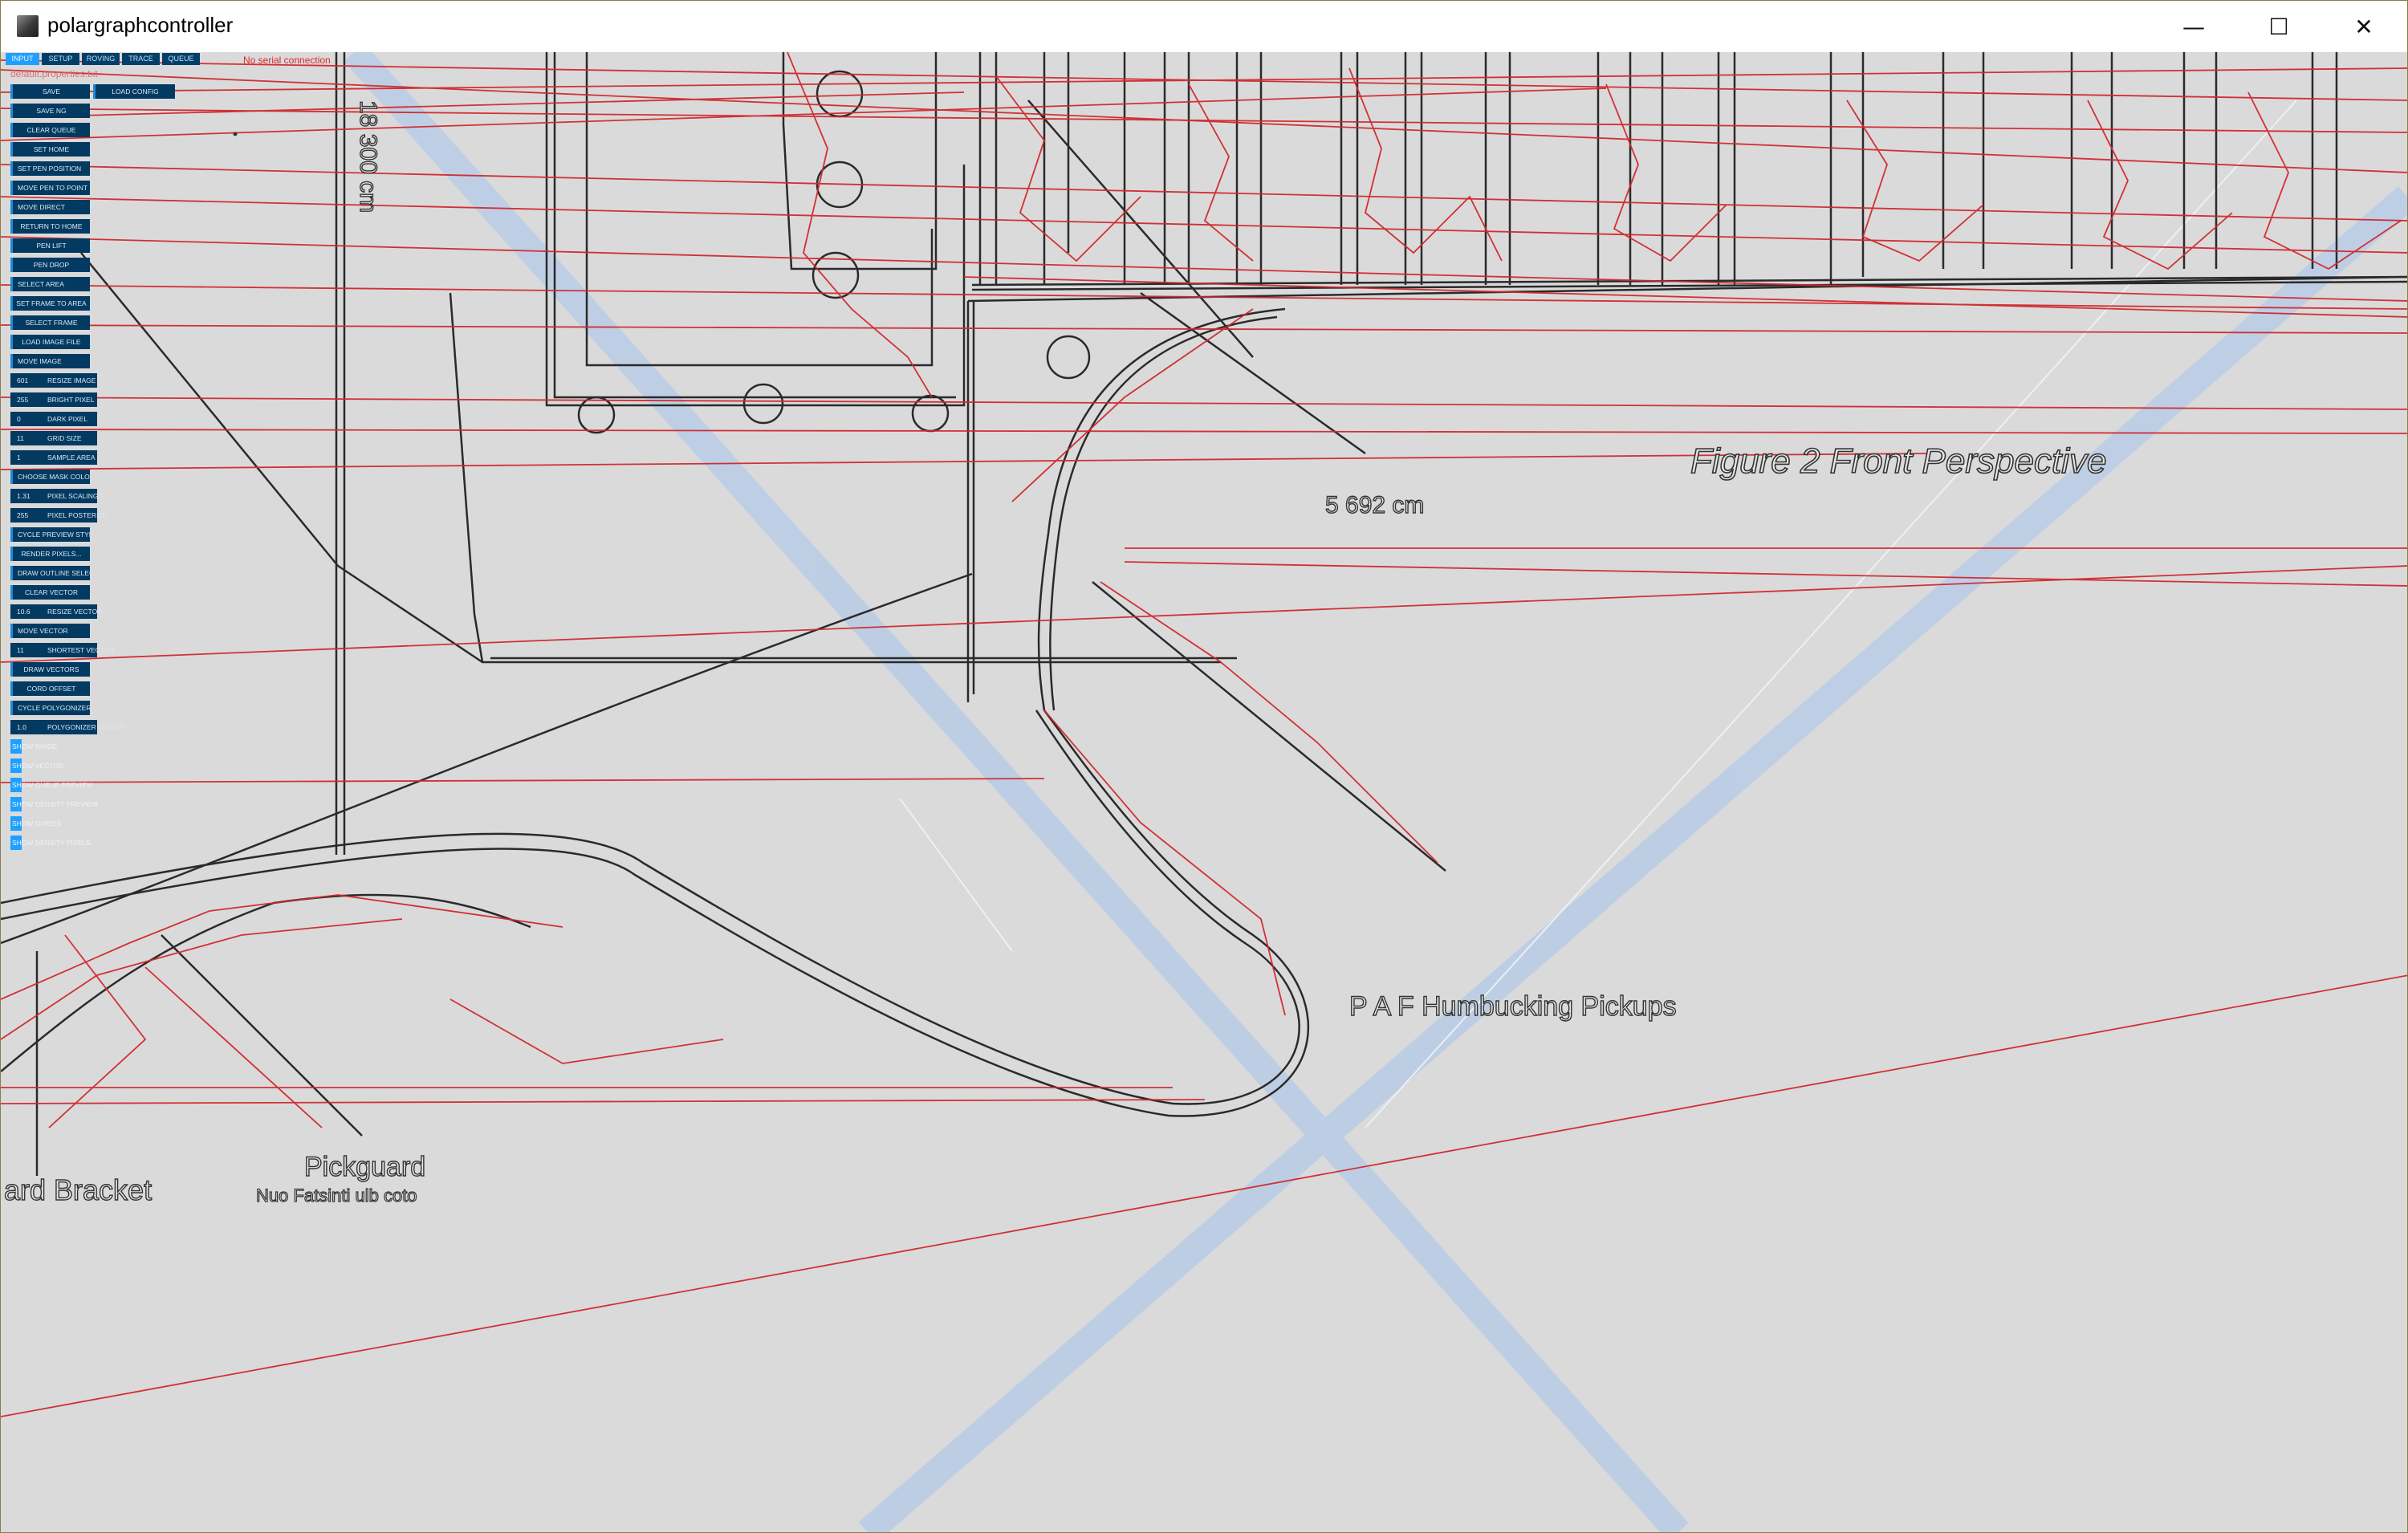  Describe the element at coordinates (759, 209) in the screenshot. I see `vector-path` at that location.